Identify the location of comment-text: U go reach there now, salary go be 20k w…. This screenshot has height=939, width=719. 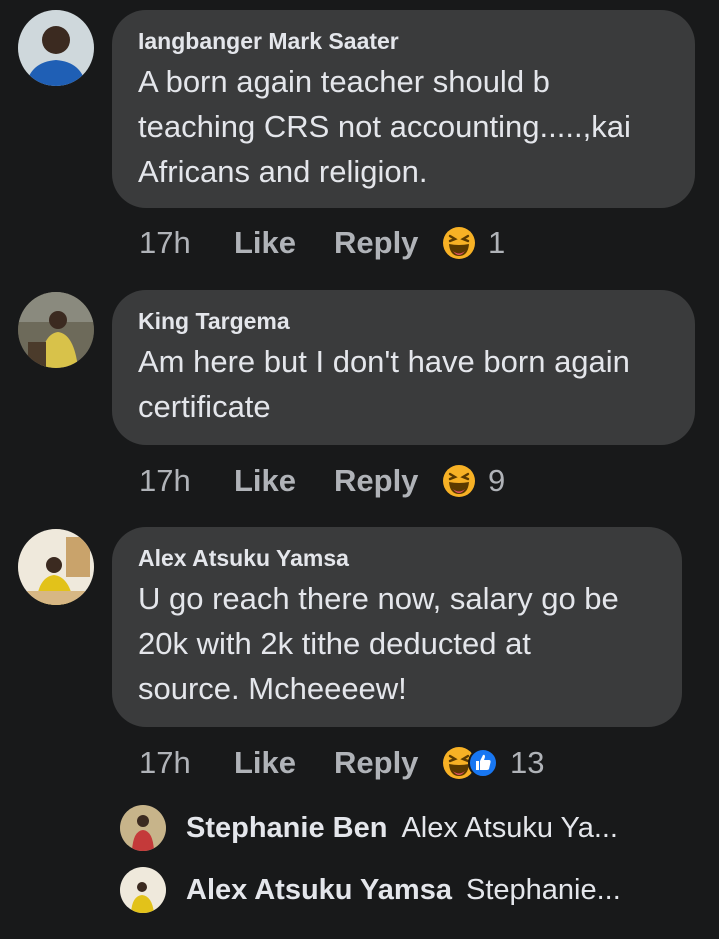
(378, 643).